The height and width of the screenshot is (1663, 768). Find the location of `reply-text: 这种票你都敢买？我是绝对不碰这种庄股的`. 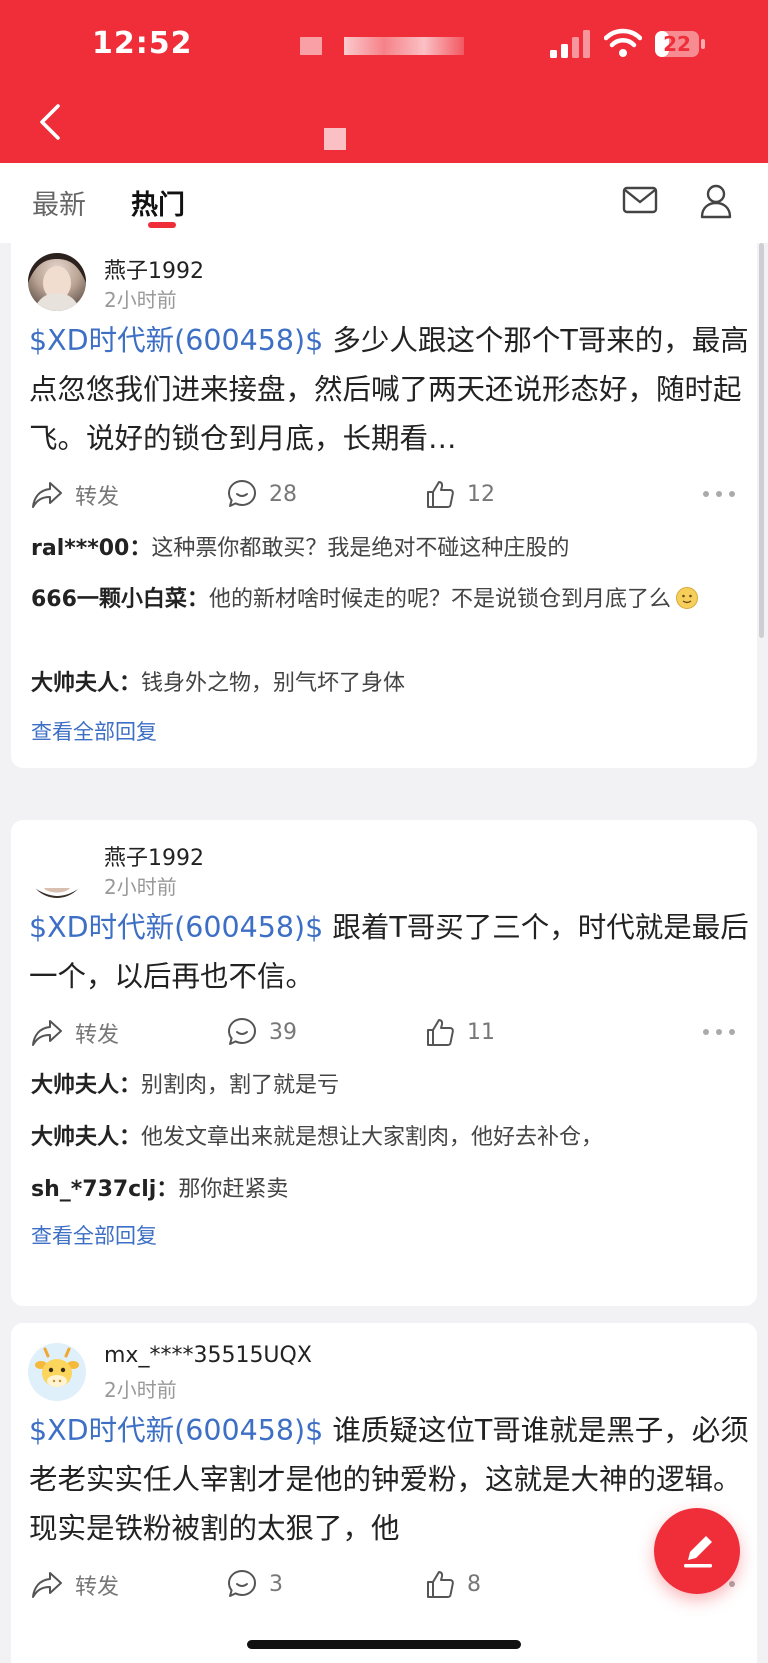

reply-text: 这种票你都敢买？我是绝对不碰这种庄股的 is located at coordinates (360, 548).